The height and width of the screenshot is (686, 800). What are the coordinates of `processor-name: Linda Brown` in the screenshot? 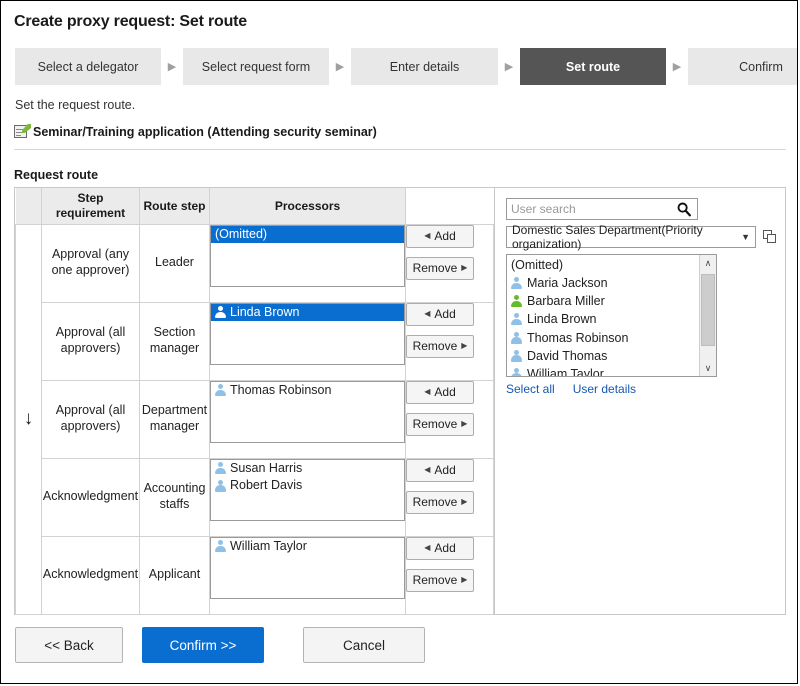 It's located at (265, 311).